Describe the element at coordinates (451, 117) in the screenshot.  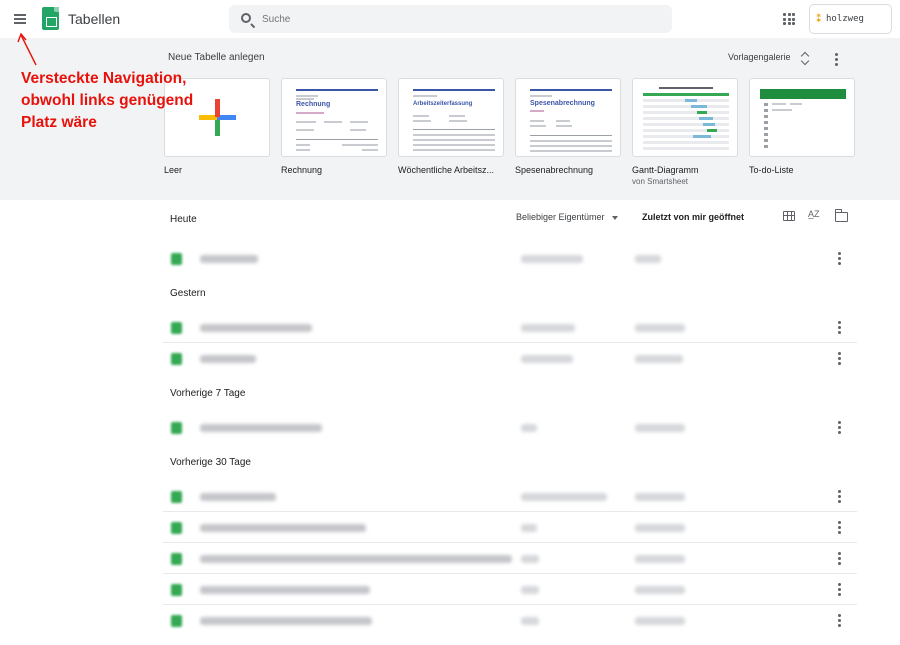
I see `template-thumbnail: Arbeitszeiterfassung` at that location.